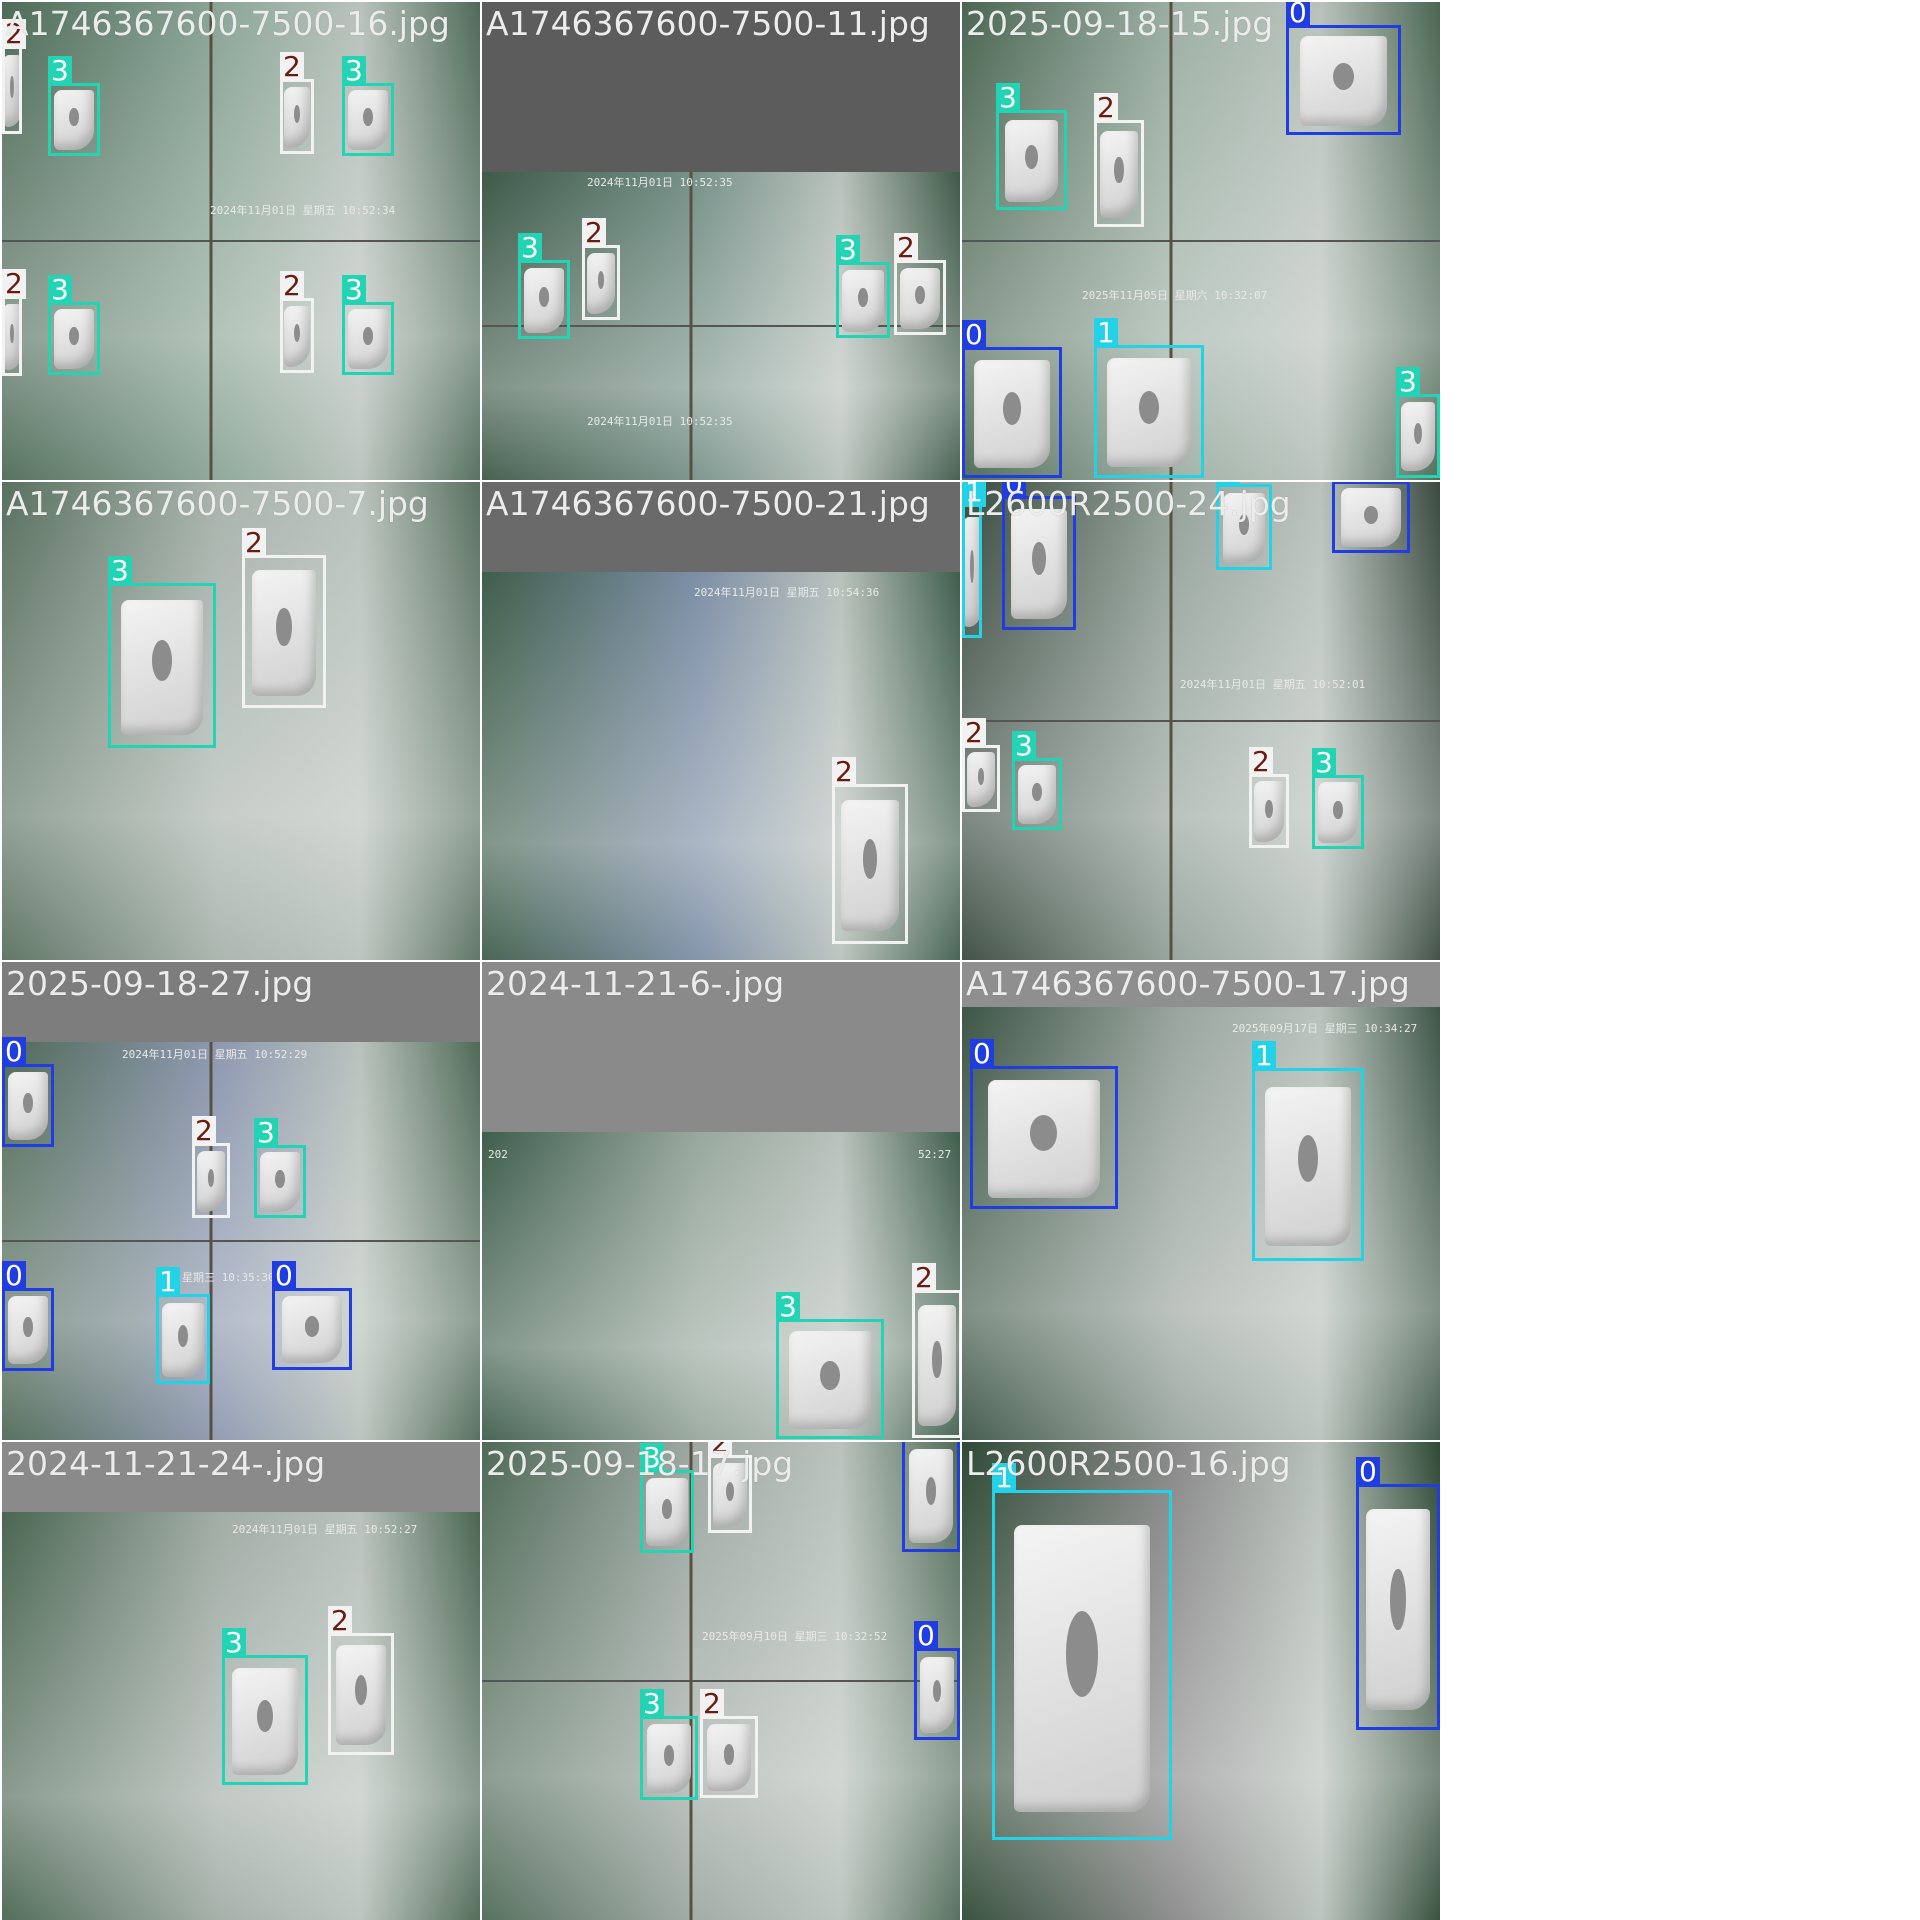  Describe the element at coordinates (325, 1529) in the screenshot. I see `camera-timestamp: 2024年11月01日 星期五 10:52:27` at that location.